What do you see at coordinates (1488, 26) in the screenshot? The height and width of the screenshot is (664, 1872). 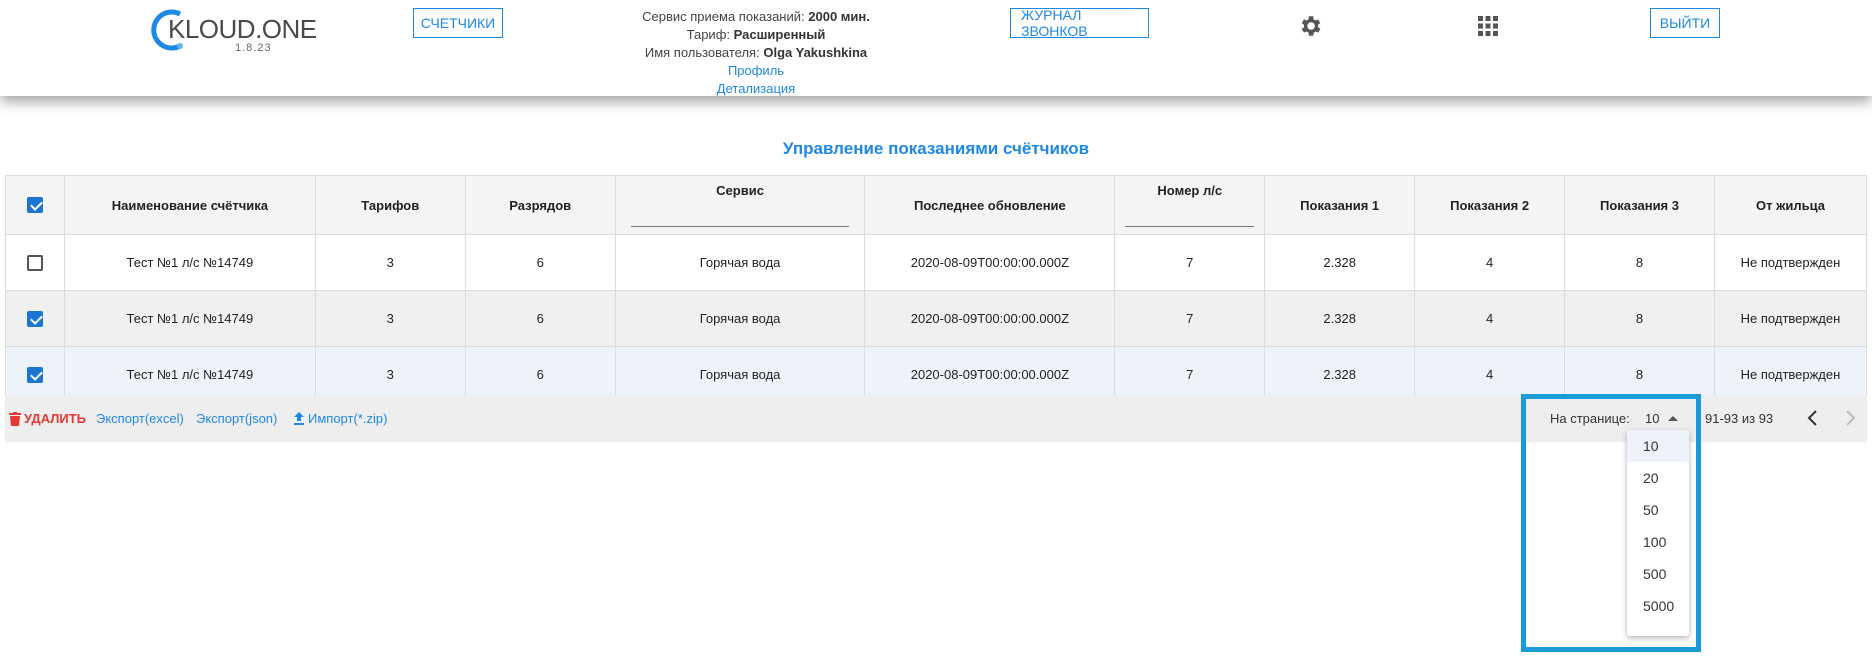 I see `apps-grid-icon` at bounding box center [1488, 26].